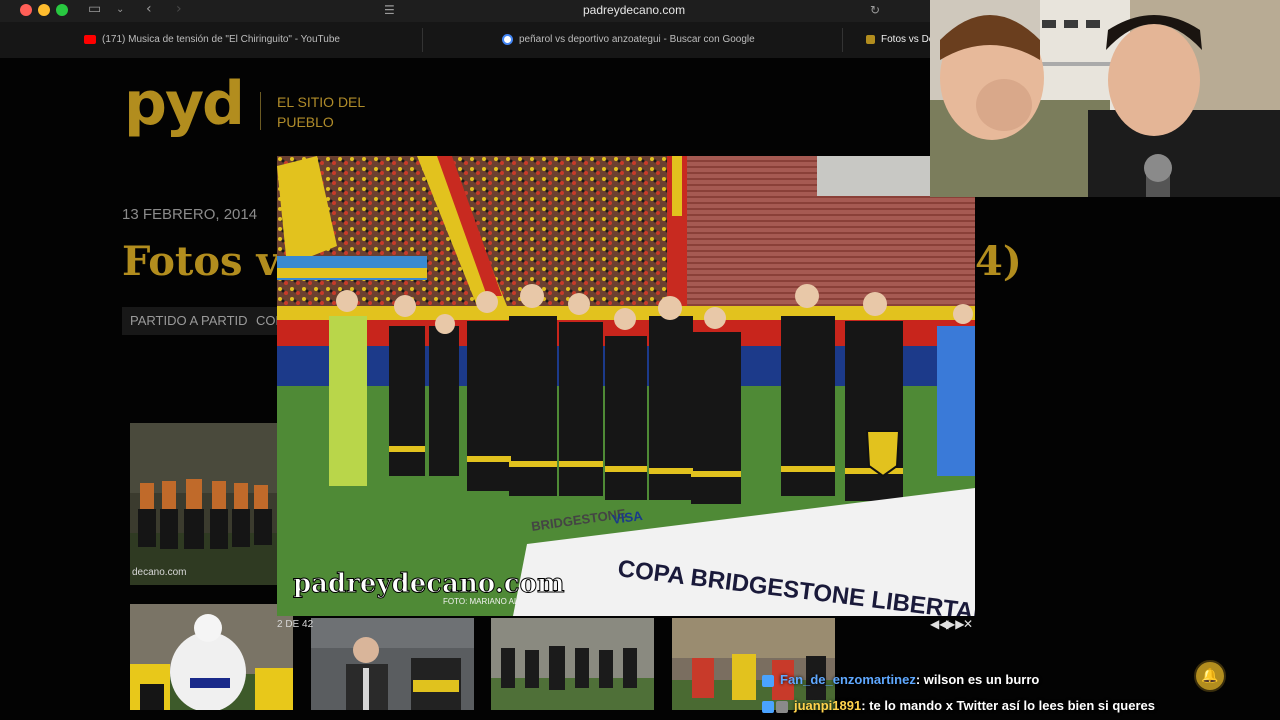 The width and height of the screenshot is (1280, 720). Describe the element at coordinates (828, 705) in the screenshot. I see `chat-username: juanpi1891` at that location.